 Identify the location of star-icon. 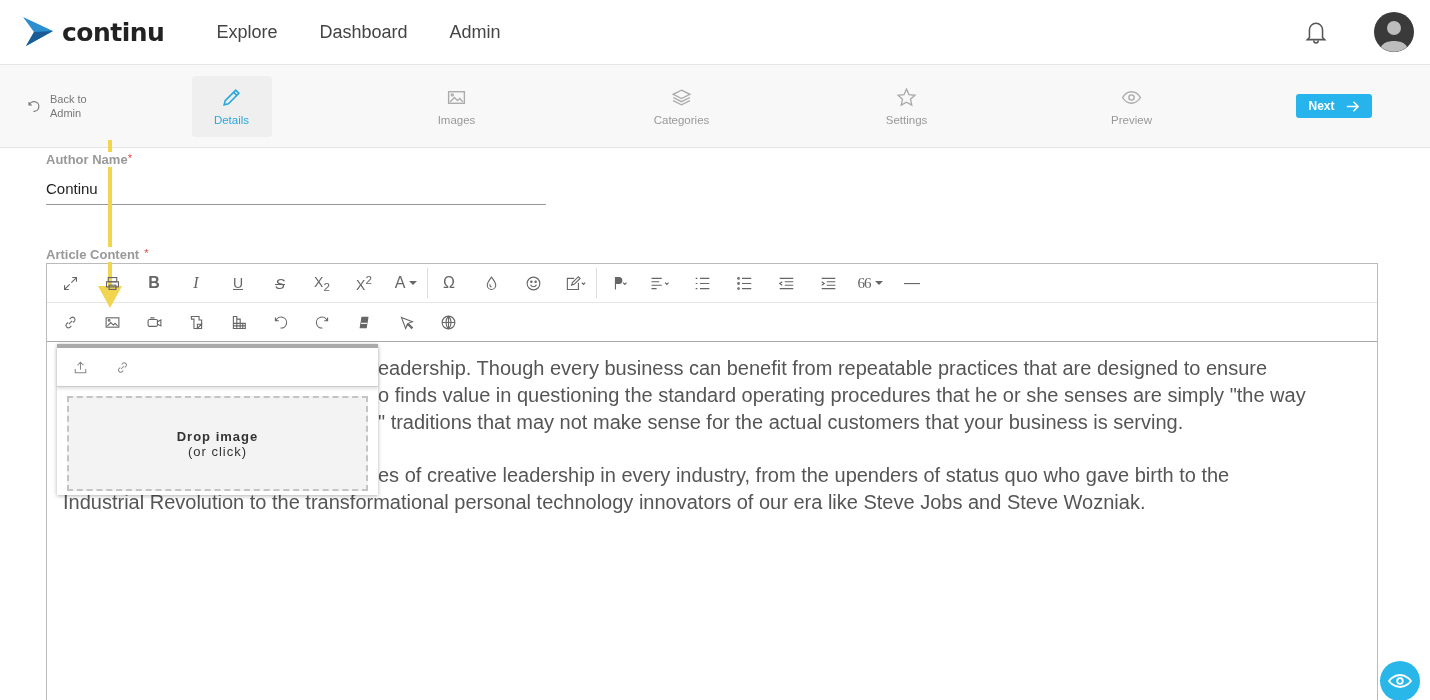
(906, 97).